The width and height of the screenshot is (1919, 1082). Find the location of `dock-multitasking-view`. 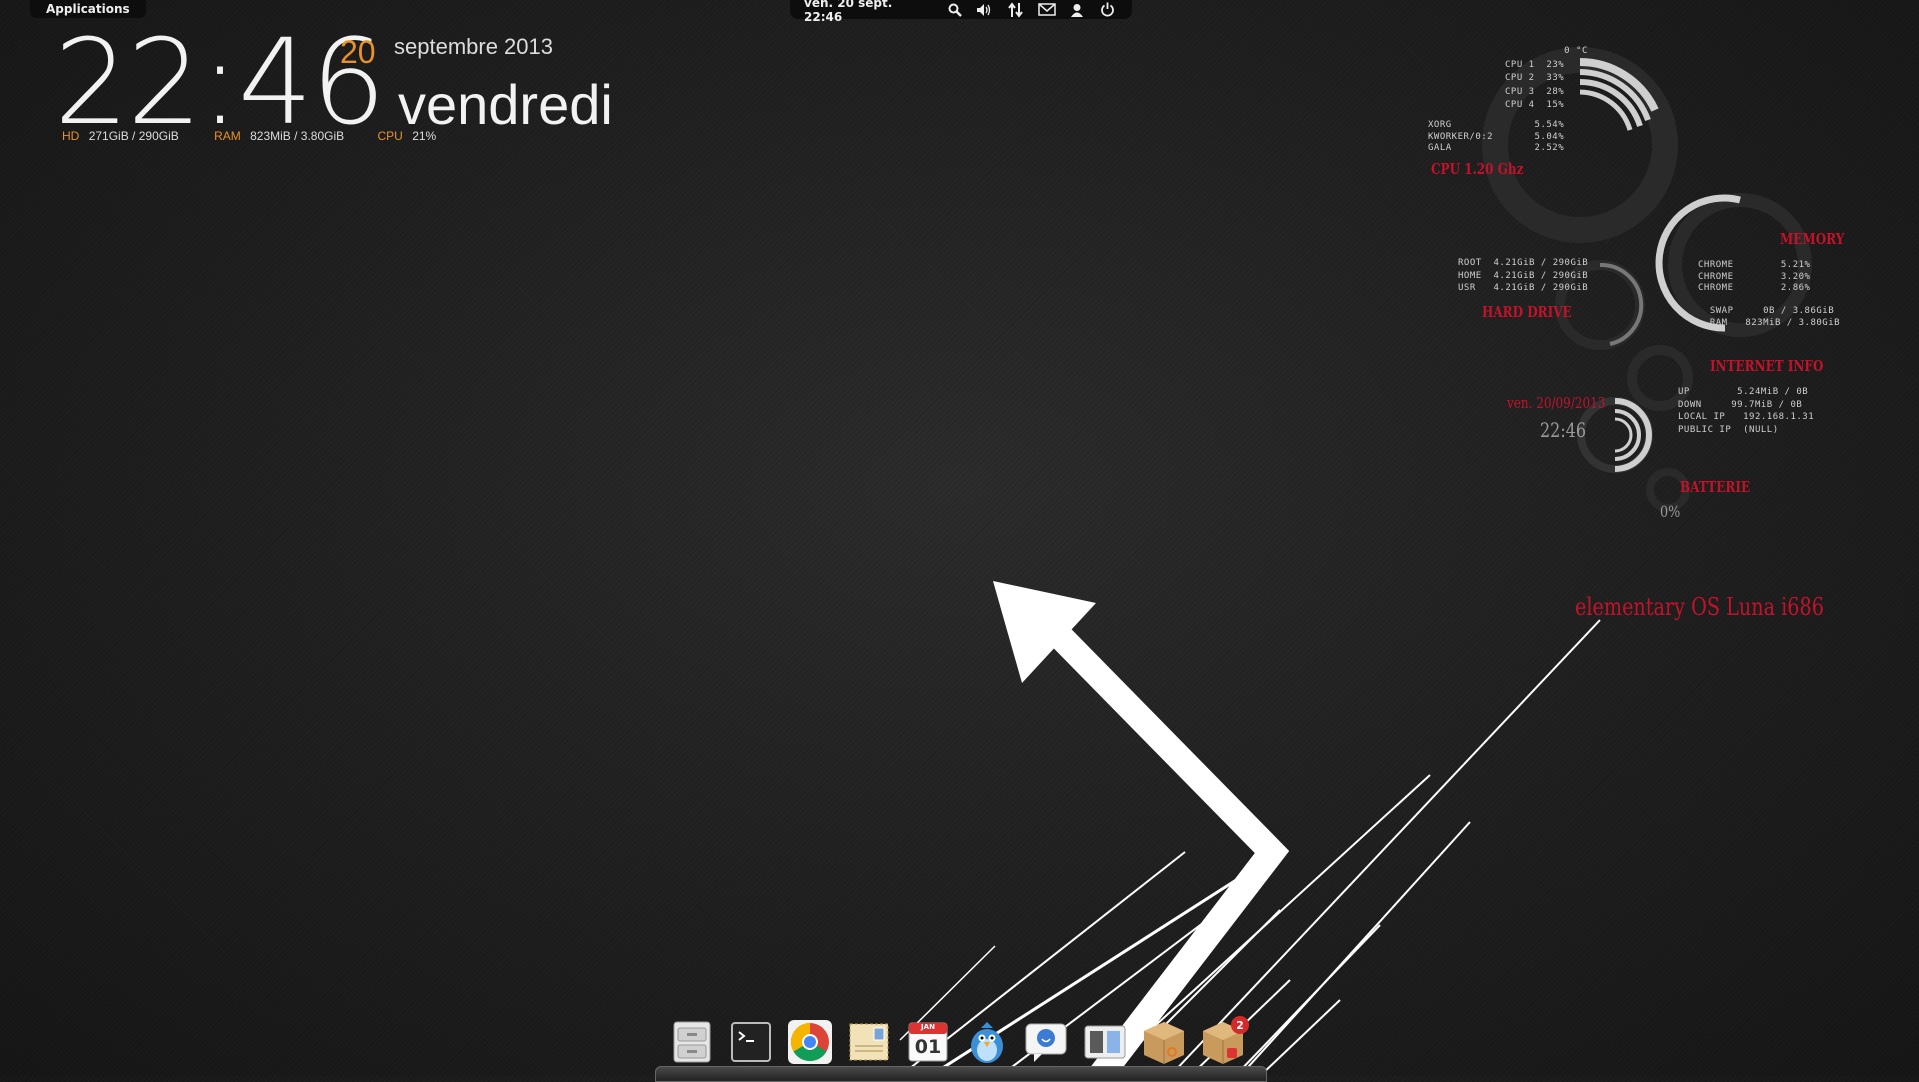

dock-multitasking-view is located at coordinates (1105, 1042).